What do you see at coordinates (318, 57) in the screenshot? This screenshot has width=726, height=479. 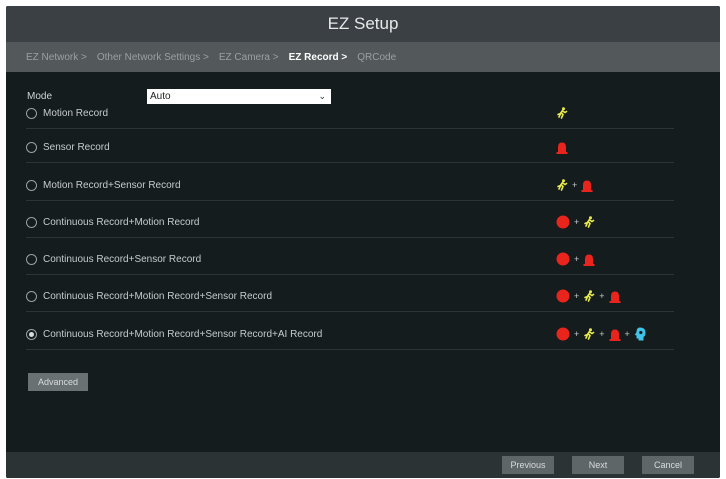 I see `breadcrumb-ez-record: EZ Record >` at bounding box center [318, 57].